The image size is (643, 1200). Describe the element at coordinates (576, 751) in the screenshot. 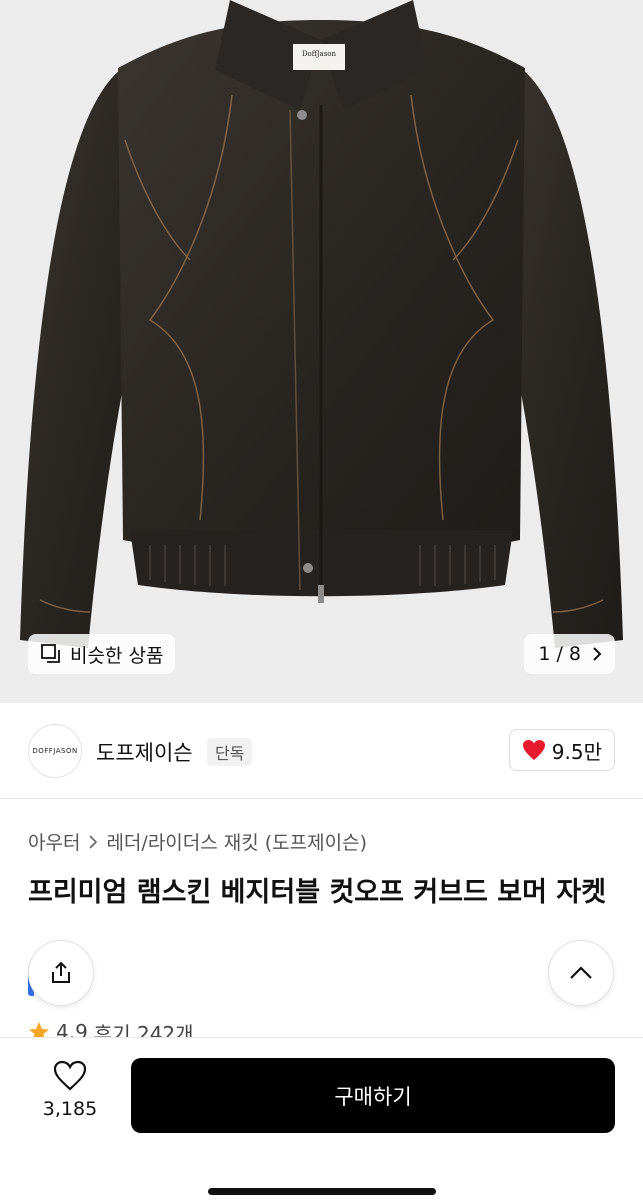

I see `brand-like-count: 9.5만` at that location.